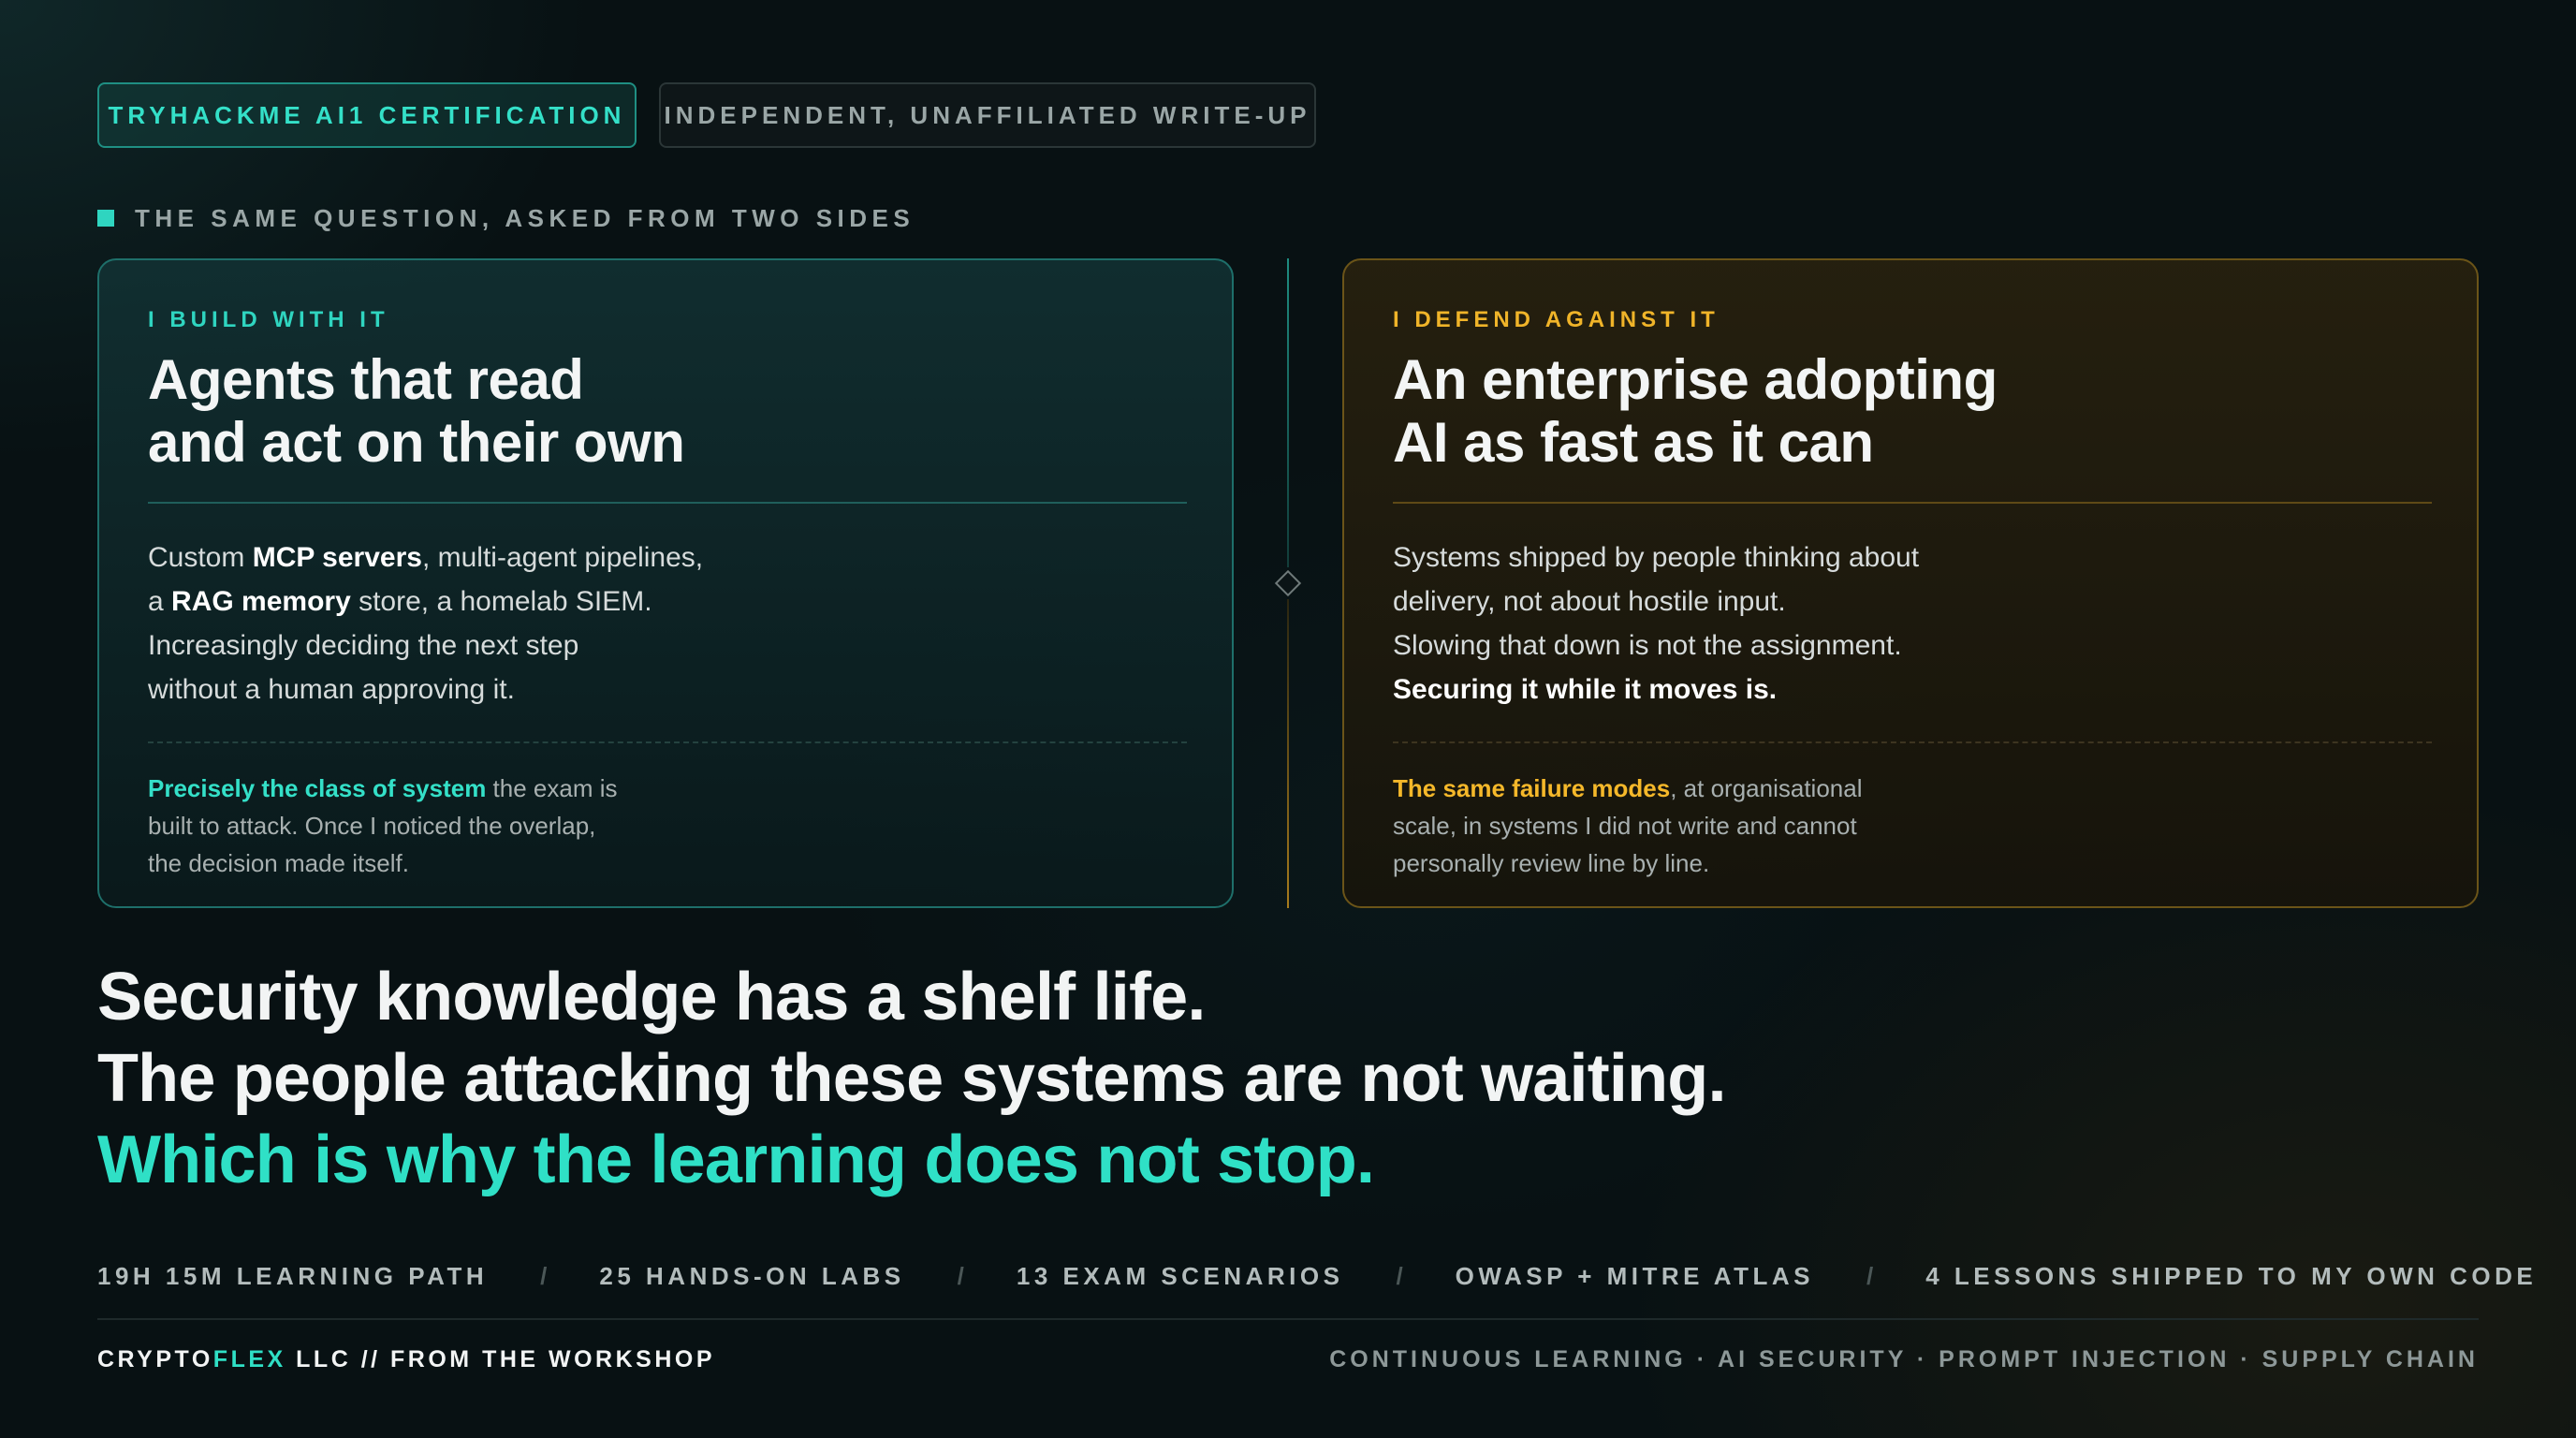 This screenshot has height=1438, width=2576. Describe the element at coordinates (1288, 583) in the screenshot. I see `diamond-icon` at that location.